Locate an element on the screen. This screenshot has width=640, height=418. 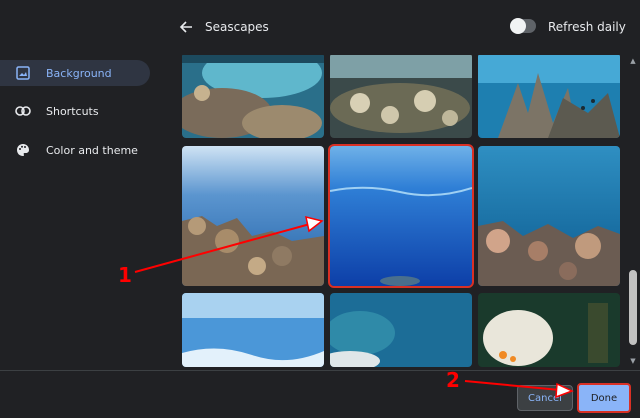
sidebar-item-label: Color and theme is located at coordinates (92, 150).